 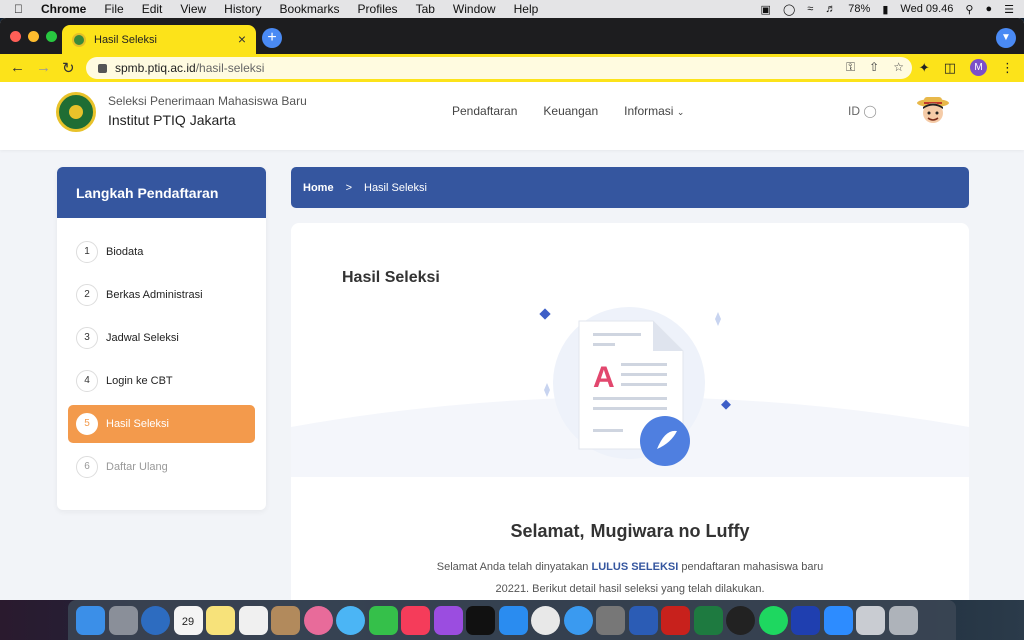 I want to click on safari-icon, so click(x=578, y=620).